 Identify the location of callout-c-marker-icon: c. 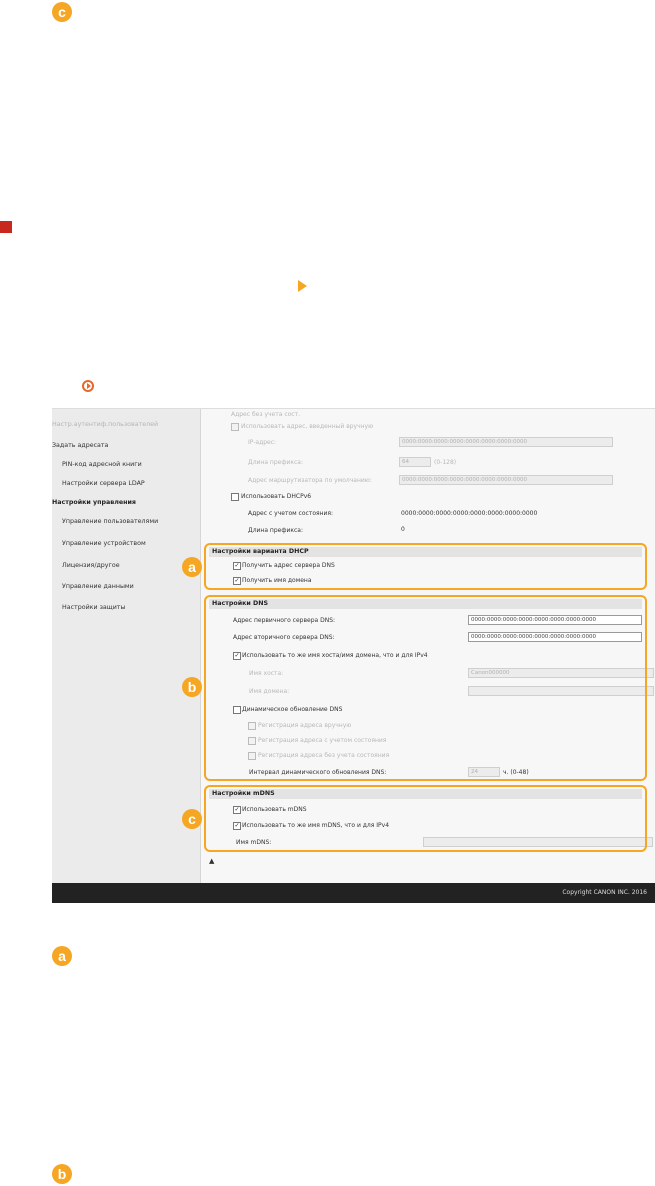
(192, 819).